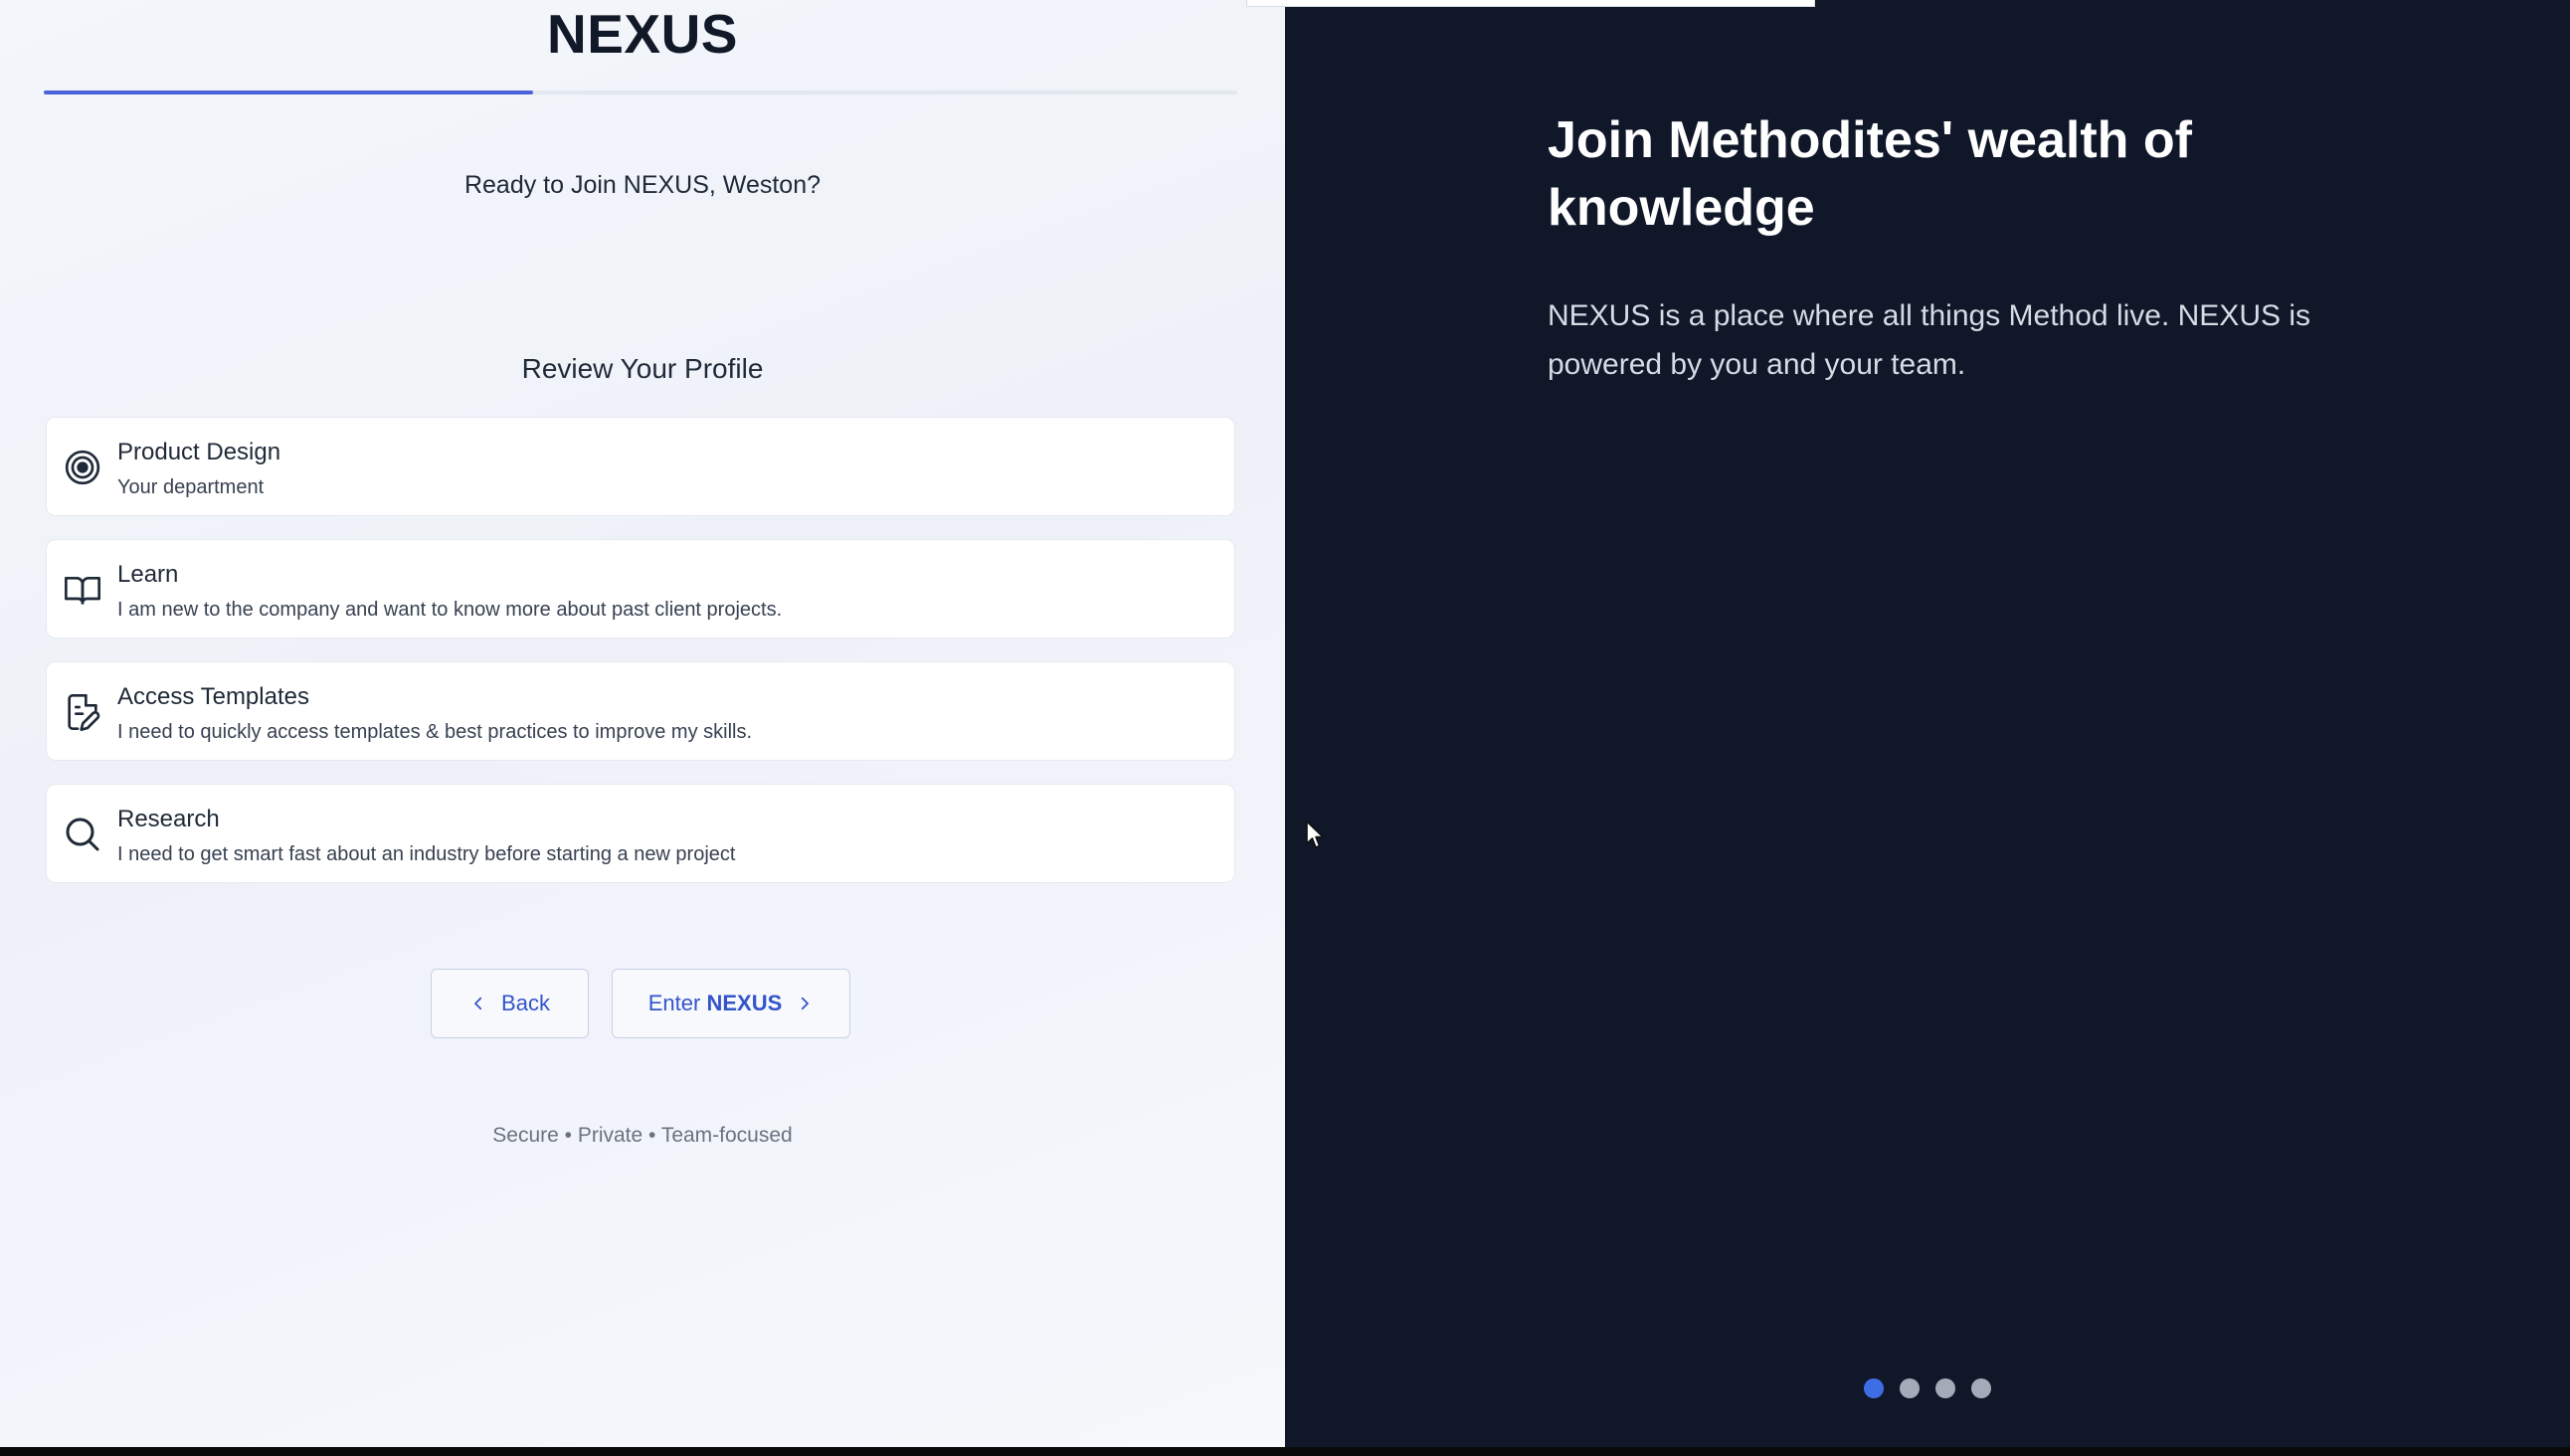 Image resolution: width=2570 pixels, height=1456 pixels. Describe the element at coordinates (526, 1003) in the screenshot. I see `back-button-label: Back` at that location.